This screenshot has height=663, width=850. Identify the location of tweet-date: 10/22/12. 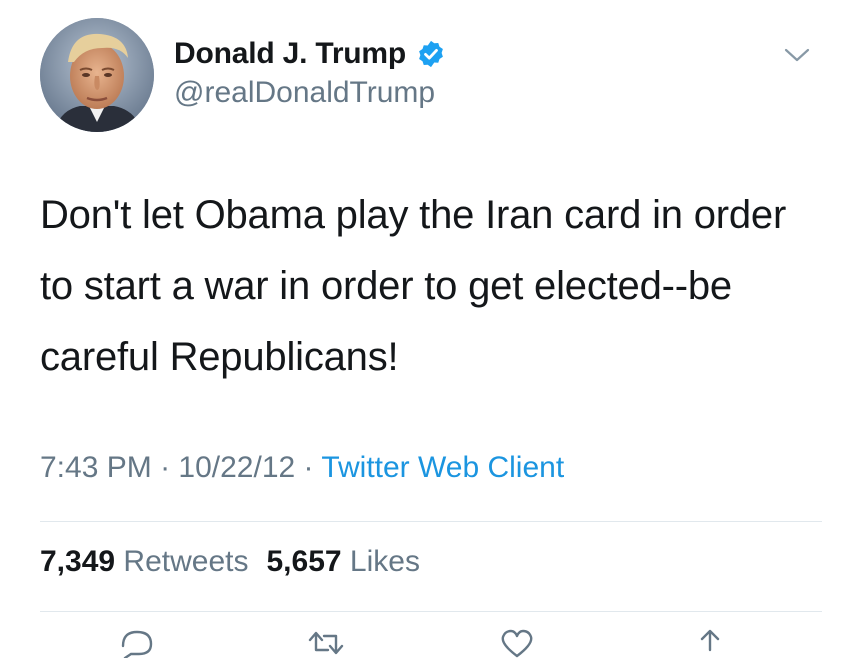
(236, 467).